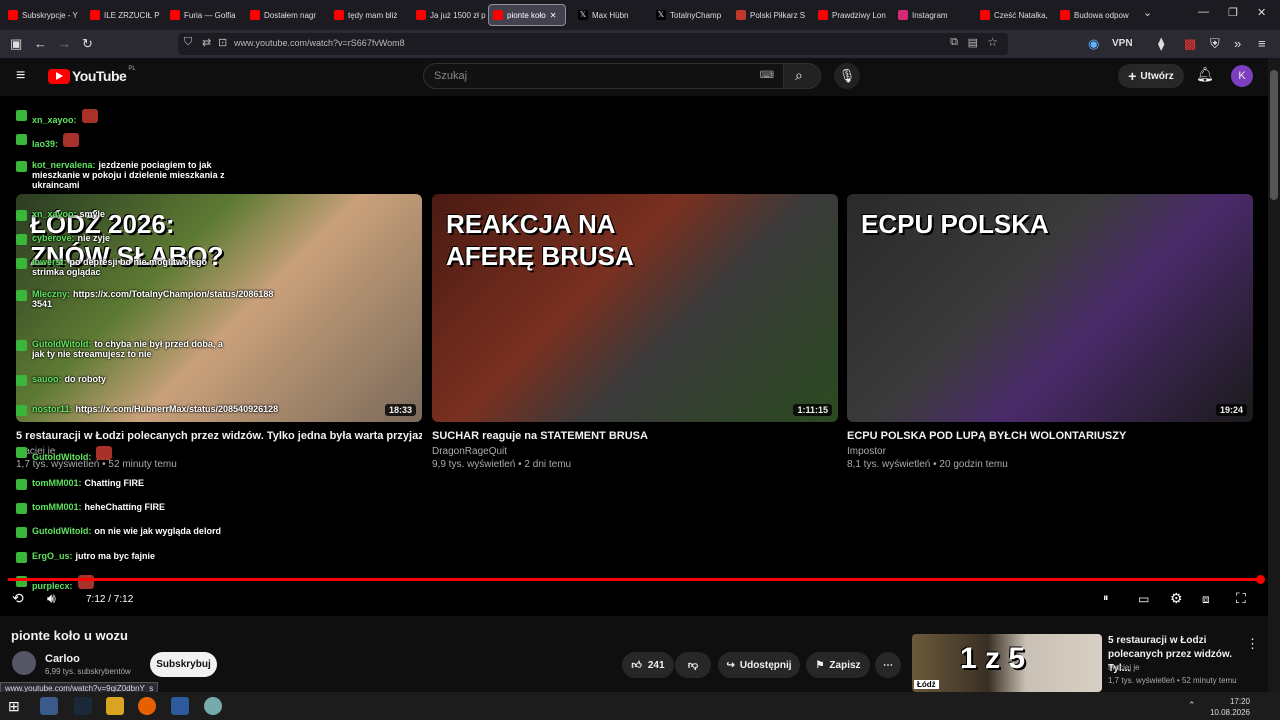 This screenshot has width=1280, height=720. What do you see at coordinates (1007, 663) in the screenshot?
I see `recommended-thumbnail: 1 z 5 Łódź` at bounding box center [1007, 663].